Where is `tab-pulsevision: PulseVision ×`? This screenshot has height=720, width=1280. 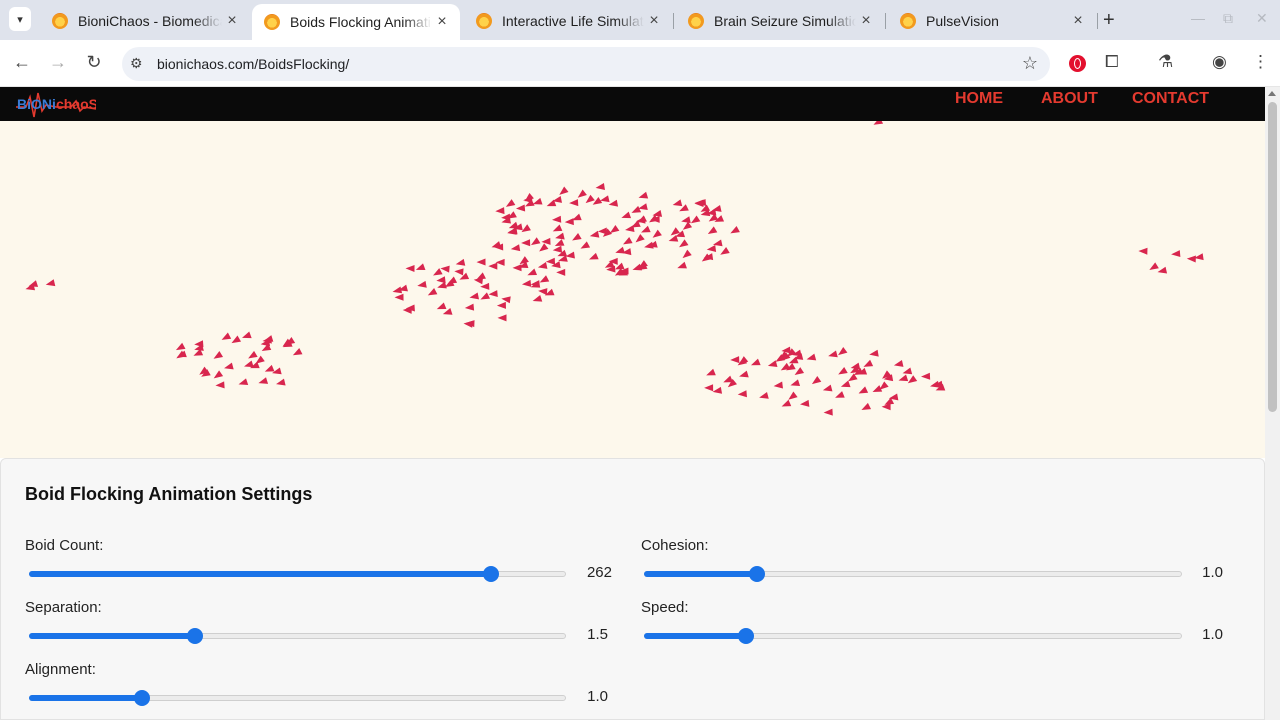 tab-pulsevision: PulseVision × is located at coordinates (992, 21).